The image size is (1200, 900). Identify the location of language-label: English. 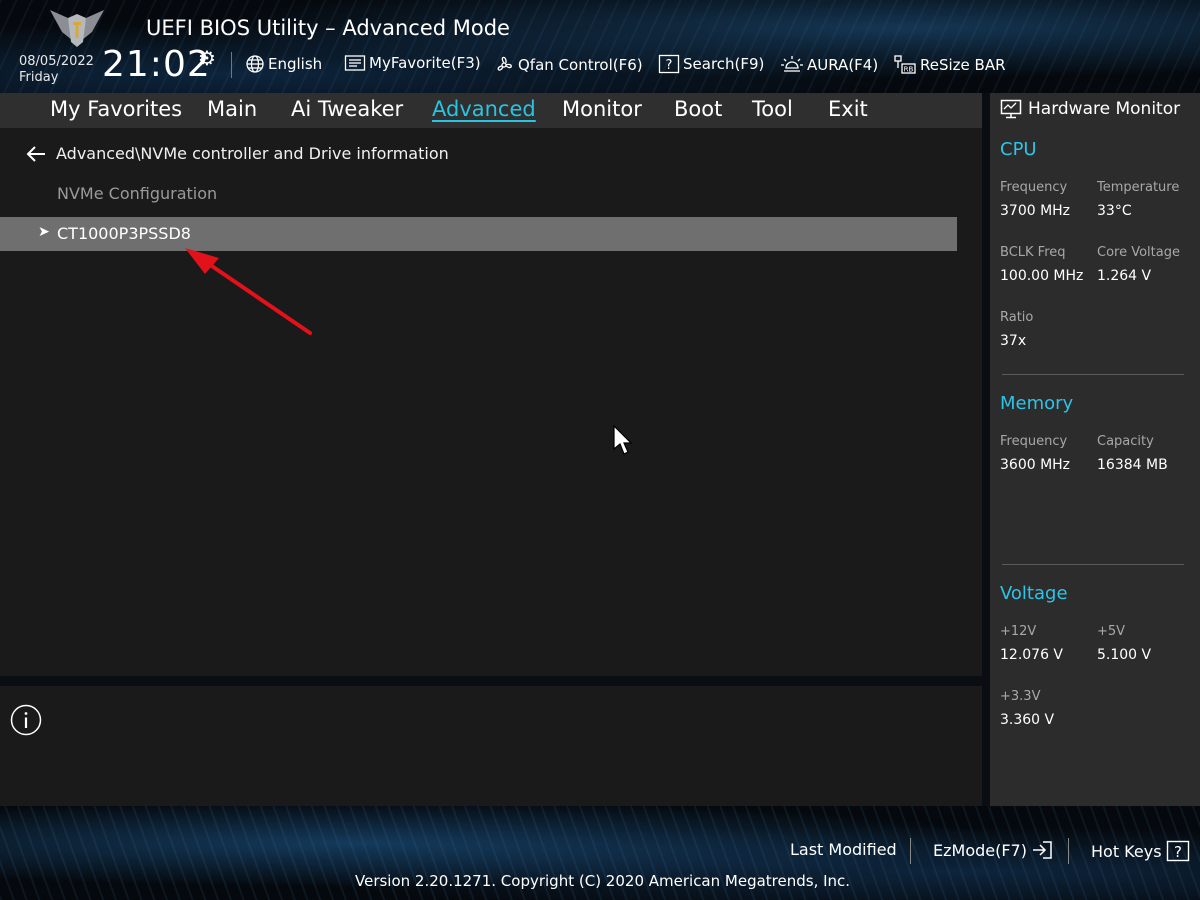
(295, 64).